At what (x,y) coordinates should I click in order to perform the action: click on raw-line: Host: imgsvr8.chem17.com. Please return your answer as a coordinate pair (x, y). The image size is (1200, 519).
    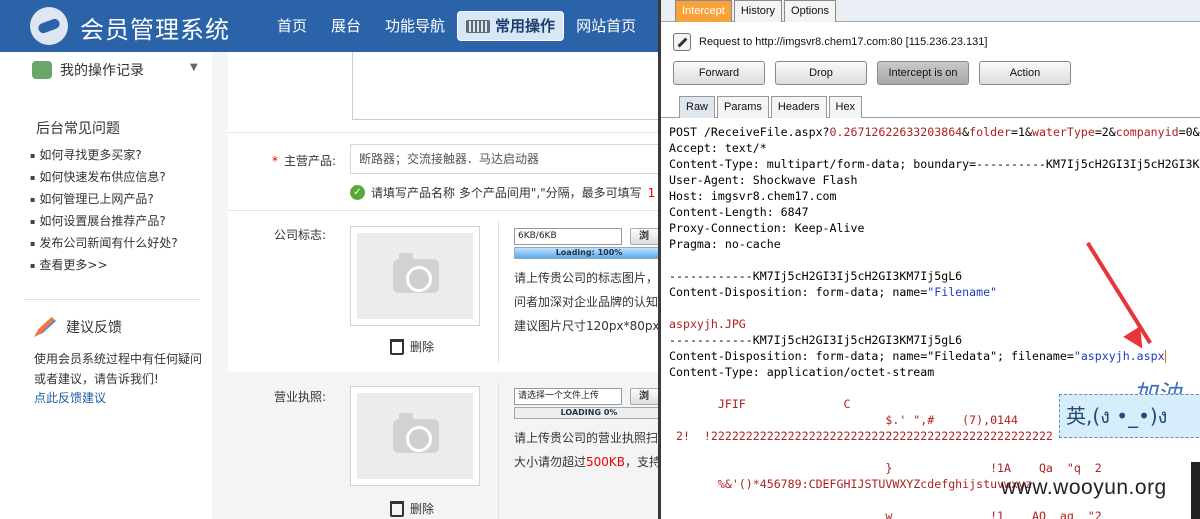
    Looking at the image, I should click on (753, 196).